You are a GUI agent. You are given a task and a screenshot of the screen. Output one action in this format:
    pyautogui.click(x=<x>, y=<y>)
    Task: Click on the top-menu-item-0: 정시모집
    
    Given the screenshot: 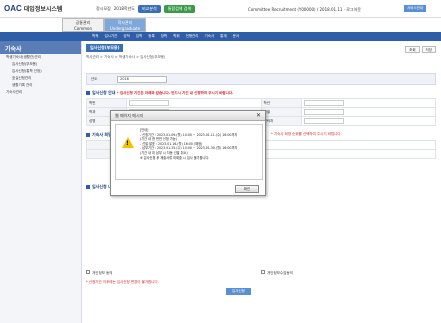 What is the action you would take?
    pyautogui.click(x=103, y=9)
    